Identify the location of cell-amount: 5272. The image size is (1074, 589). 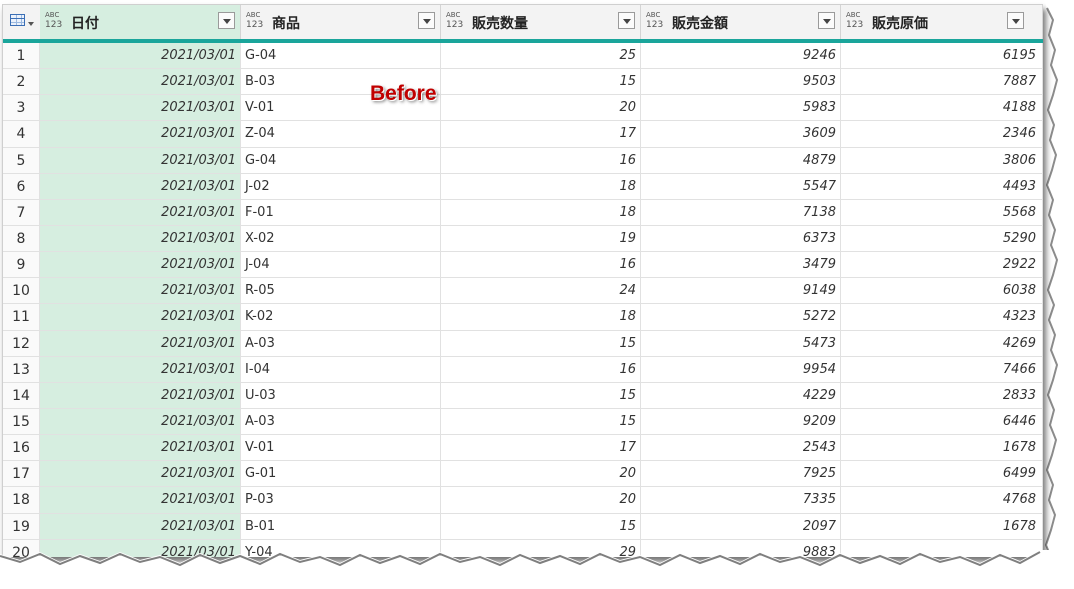
(741, 317).